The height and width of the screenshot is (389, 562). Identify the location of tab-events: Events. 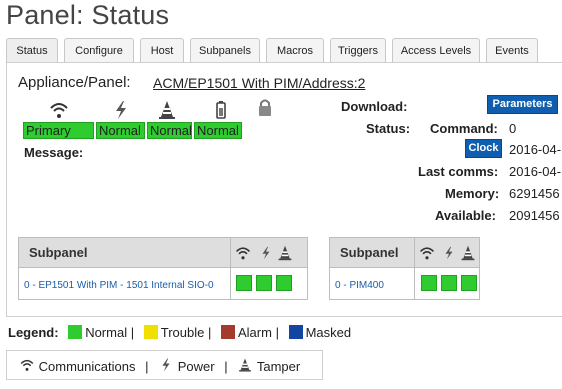
(512, 50).